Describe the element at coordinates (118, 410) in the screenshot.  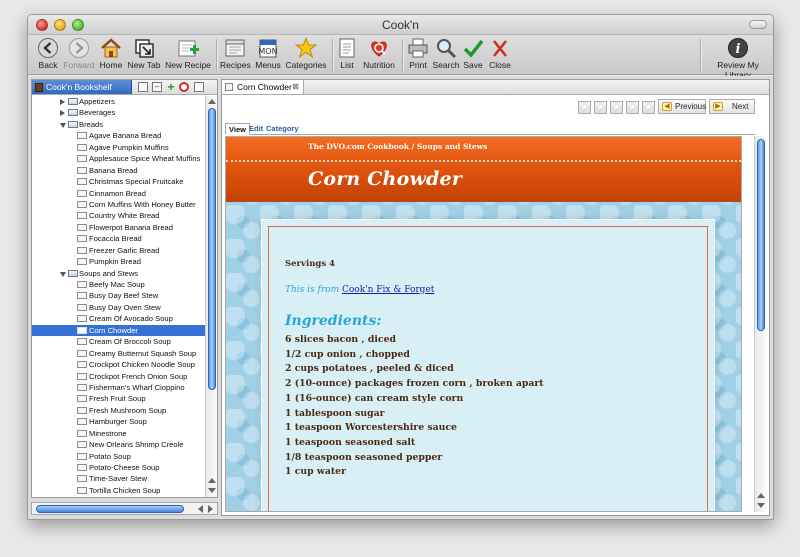
I see `tree-recipe-item: Fresh Mushroom Soup` at that location.